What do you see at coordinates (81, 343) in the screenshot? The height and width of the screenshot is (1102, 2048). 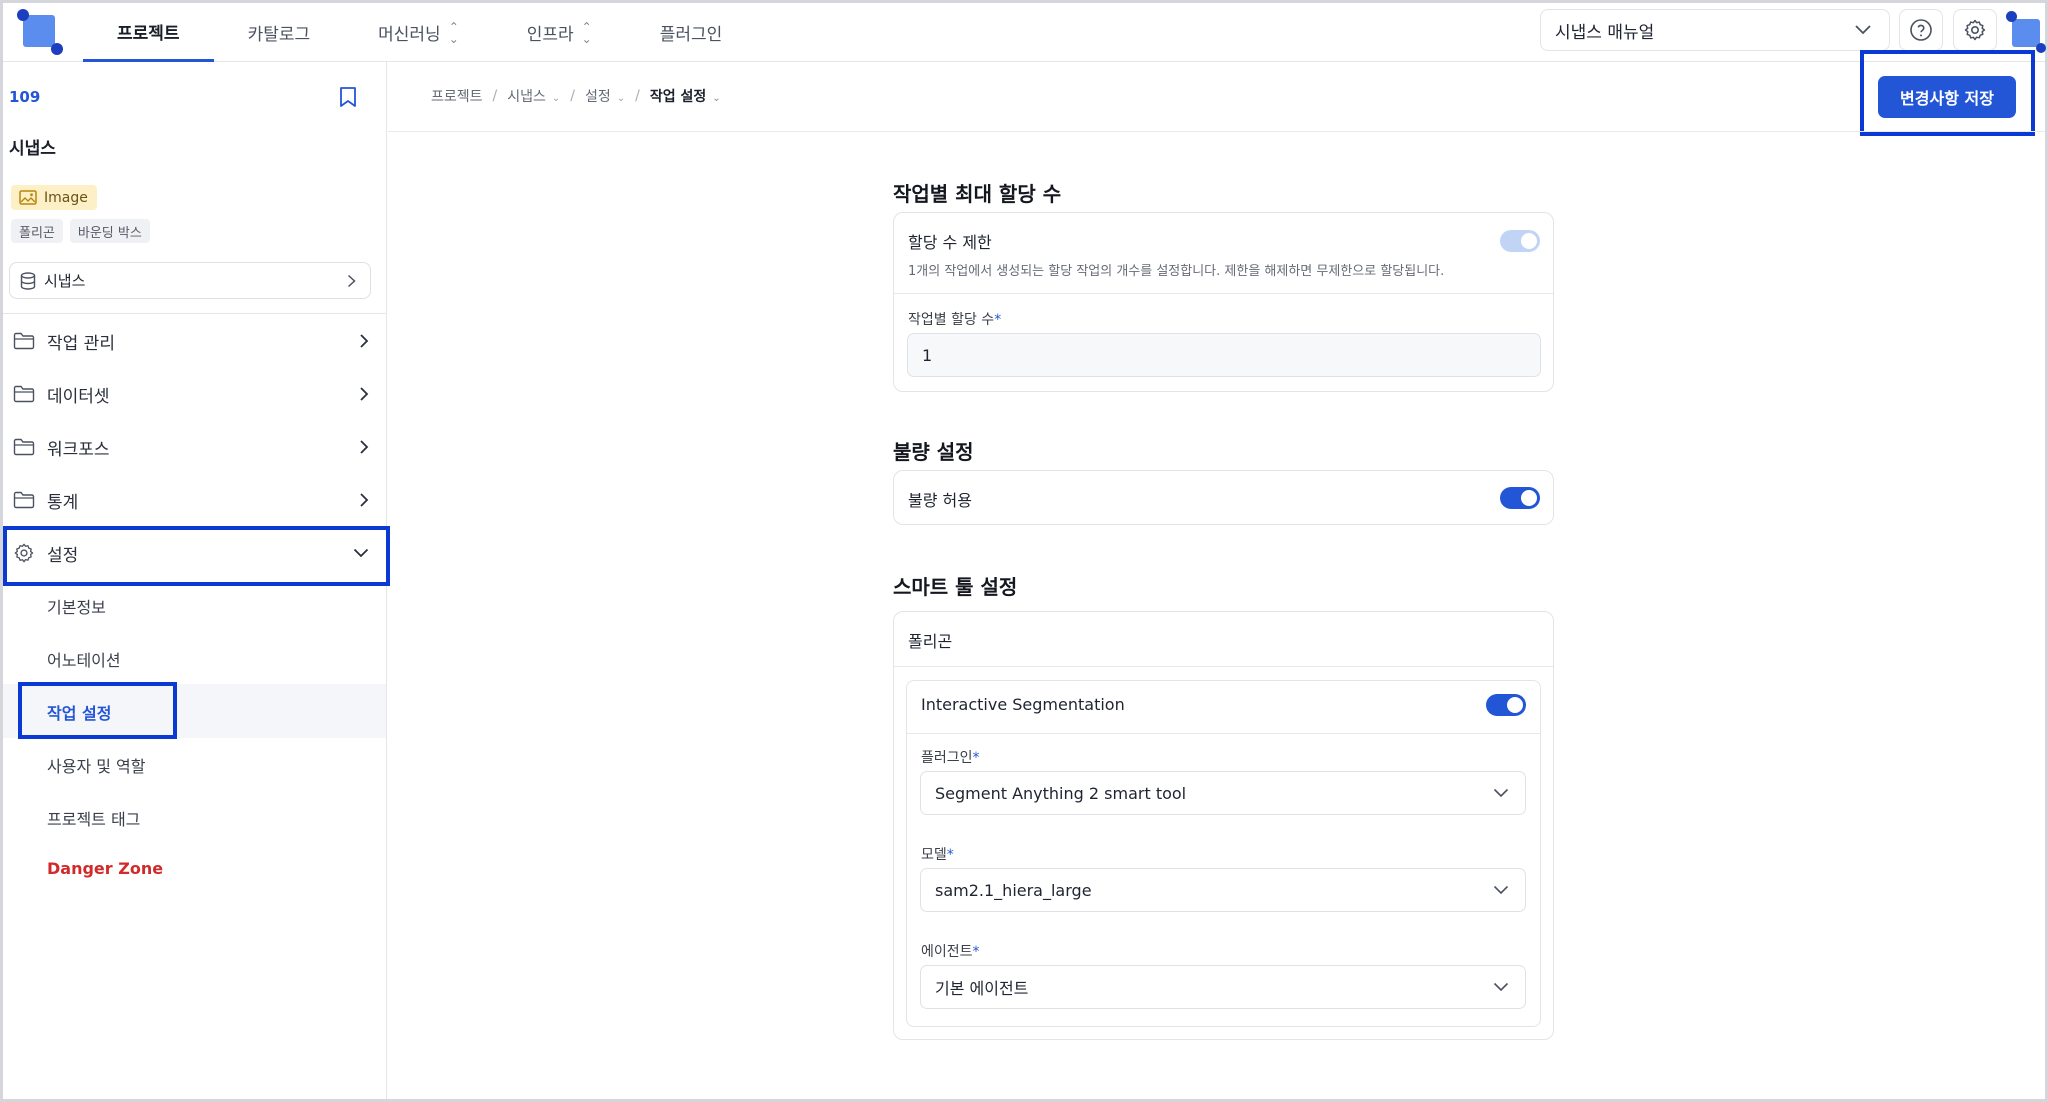 I see `sidebar-item-label: 작업 관리` at bounding box center [81, 343].